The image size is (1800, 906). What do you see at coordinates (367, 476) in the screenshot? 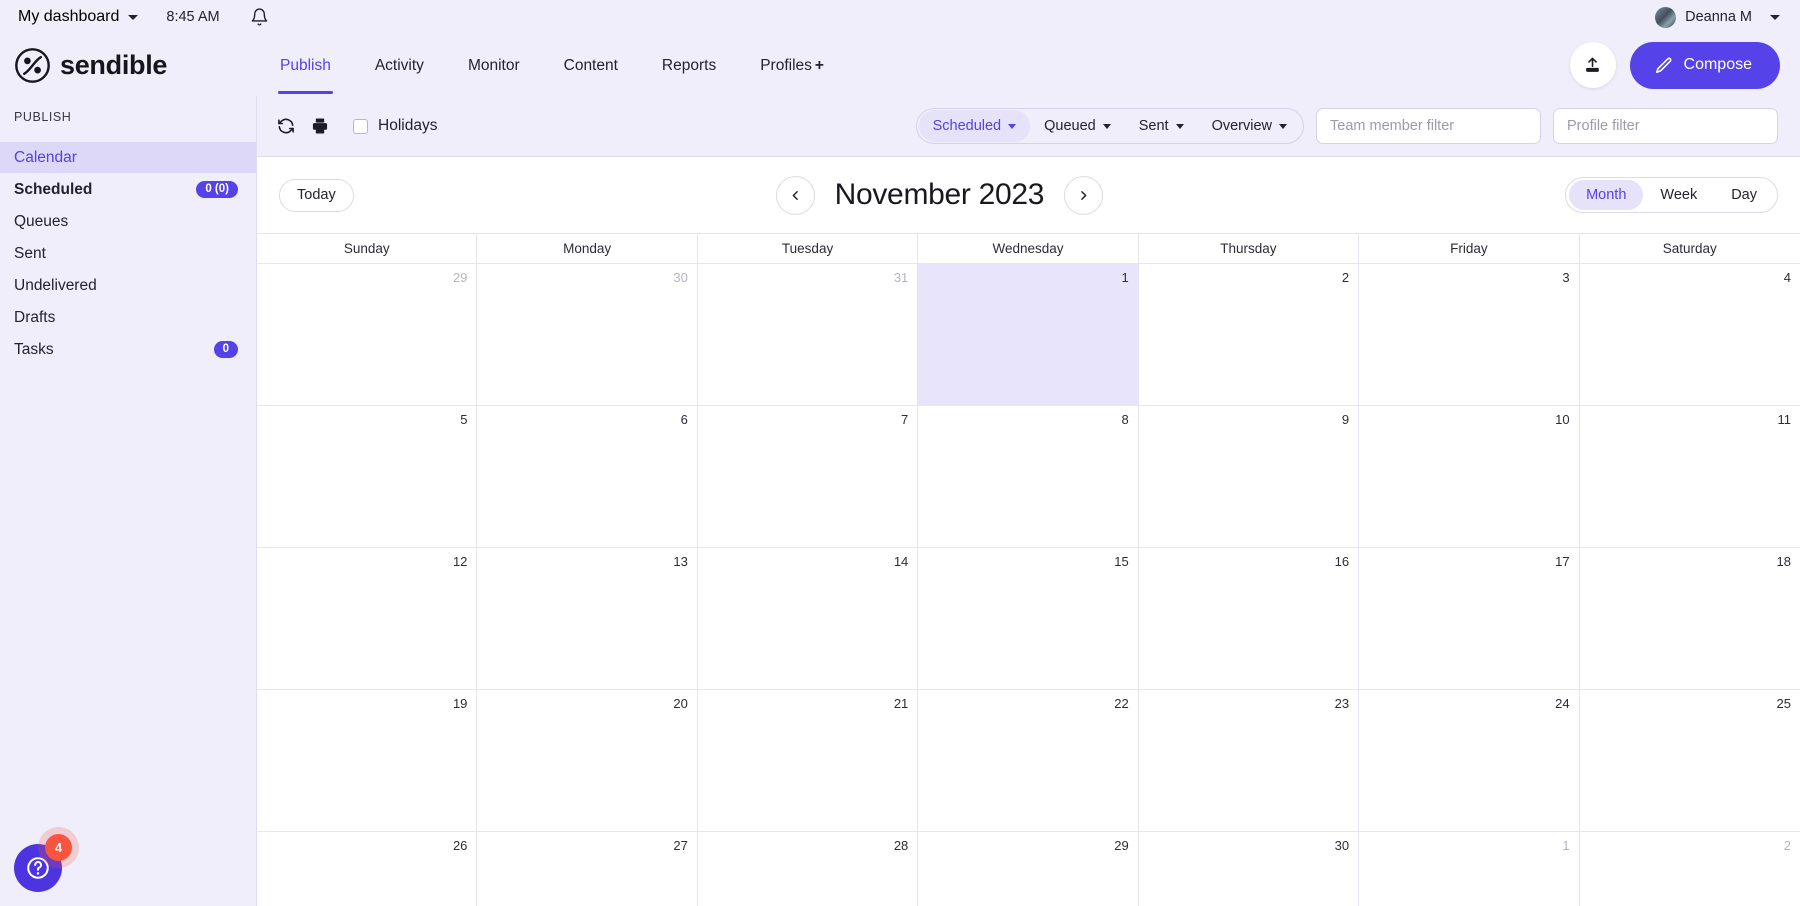
I see `calendar-day-cell: 5` at bounding box center [367, 476].